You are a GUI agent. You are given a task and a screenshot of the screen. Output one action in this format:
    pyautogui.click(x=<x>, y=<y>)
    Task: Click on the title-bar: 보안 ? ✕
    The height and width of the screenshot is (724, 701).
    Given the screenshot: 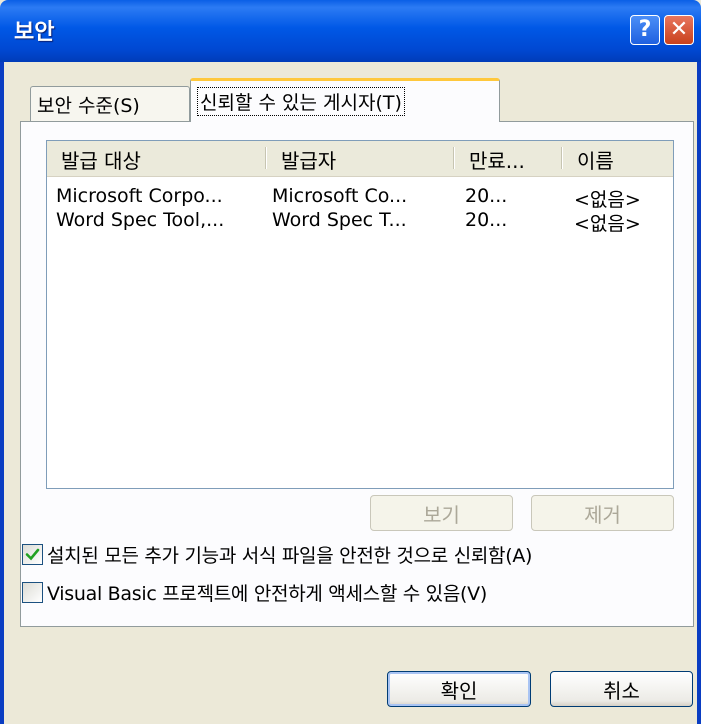 What is the action you would take?
    pyautogui.click(x=350, y=31)
    